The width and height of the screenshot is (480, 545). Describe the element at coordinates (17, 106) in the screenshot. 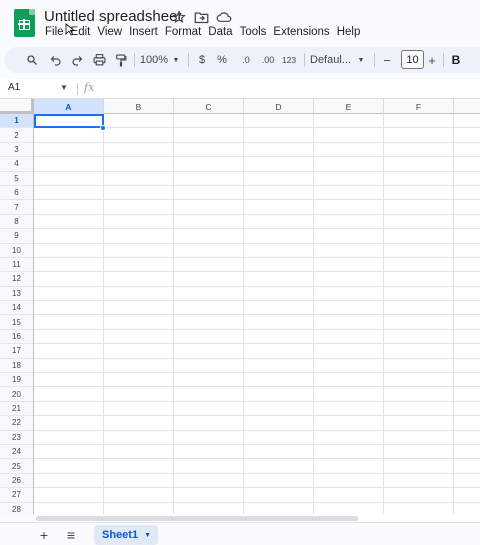

I see `select-all-corner` at that location.